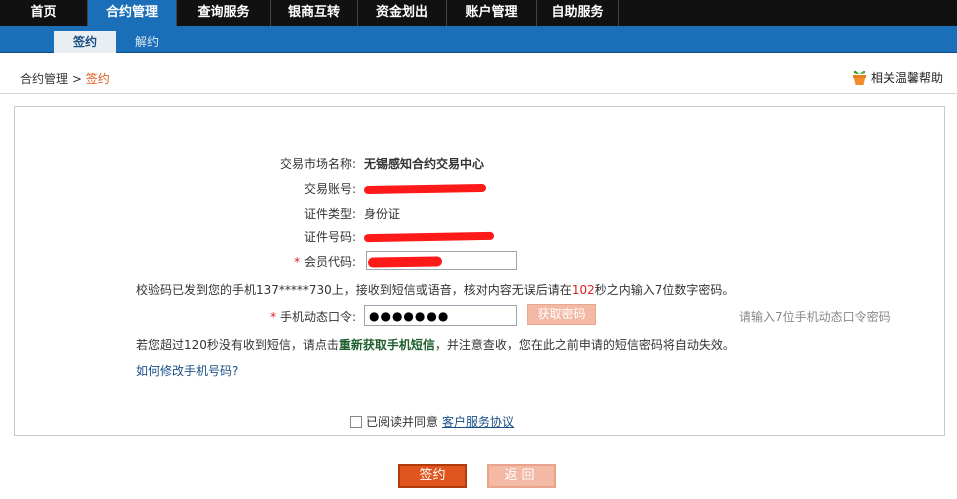 This screenshot has height=499, width=957. What do you see at coordinates (317, 317) in the screenshot?
I see `otp-label-text: 手机动态口令:` at bounding box center [317, 317].